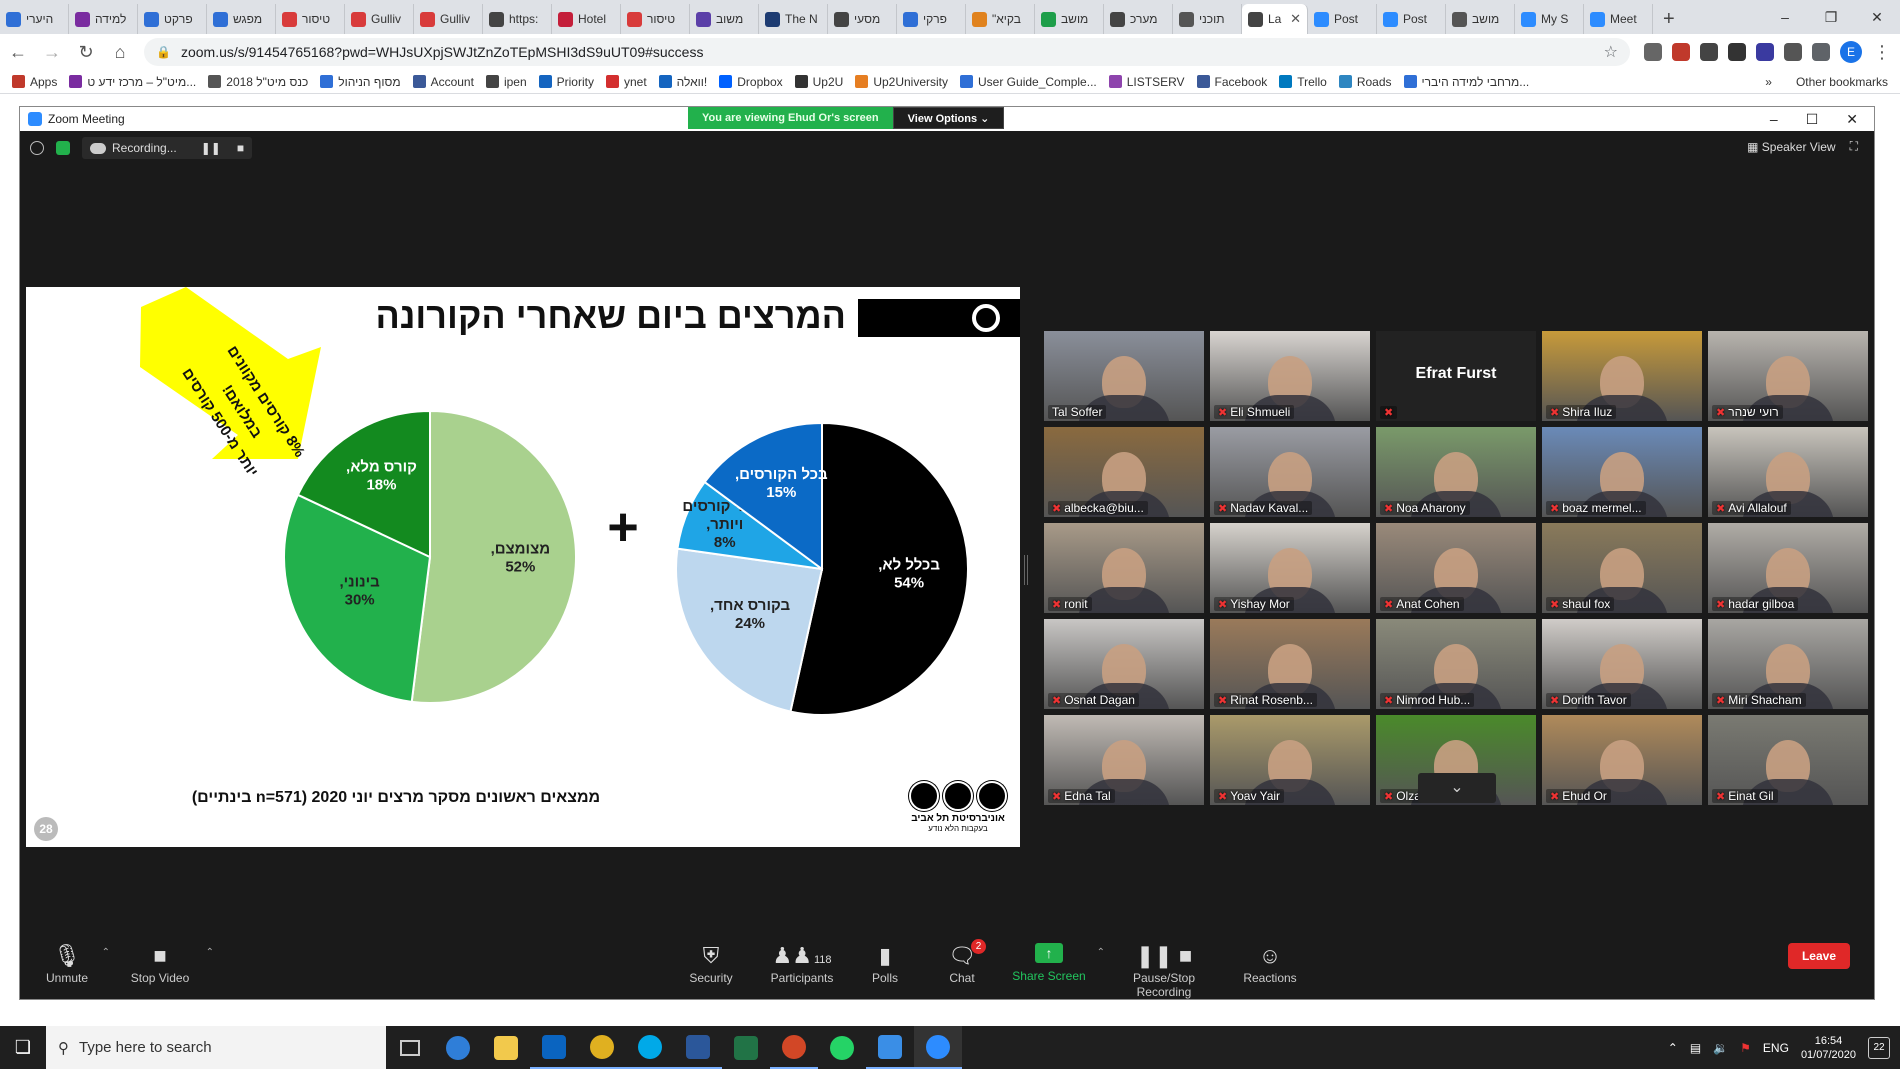  What do you see at coordinates (34, 82) in the screenshot?
I see `bookmark-item: Apps` at bounding box center [34, 82].